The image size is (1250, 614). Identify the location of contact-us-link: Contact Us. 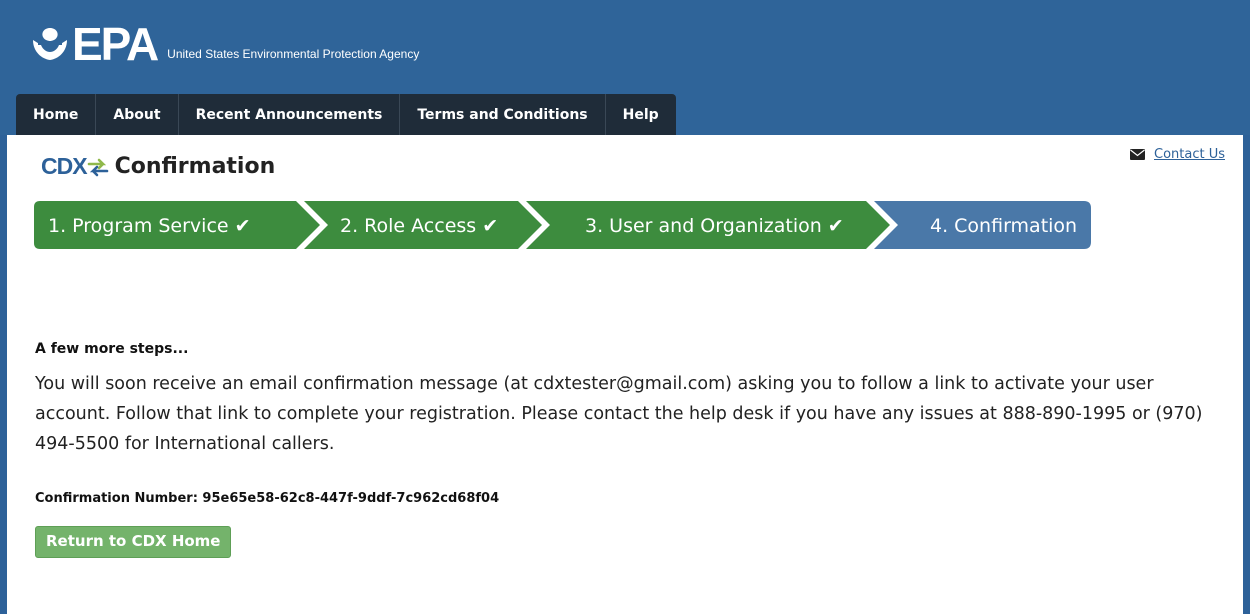
(1189, 154).